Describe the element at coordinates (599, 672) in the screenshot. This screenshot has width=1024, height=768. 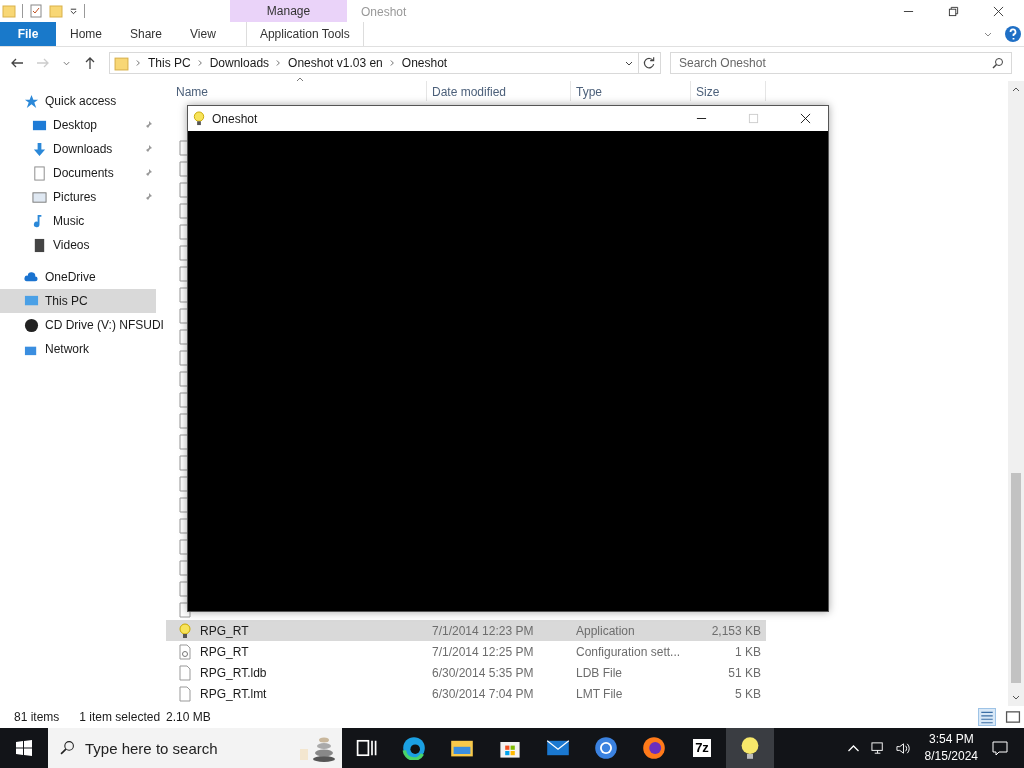
I see `type-cell-text: LDB File` at that location.